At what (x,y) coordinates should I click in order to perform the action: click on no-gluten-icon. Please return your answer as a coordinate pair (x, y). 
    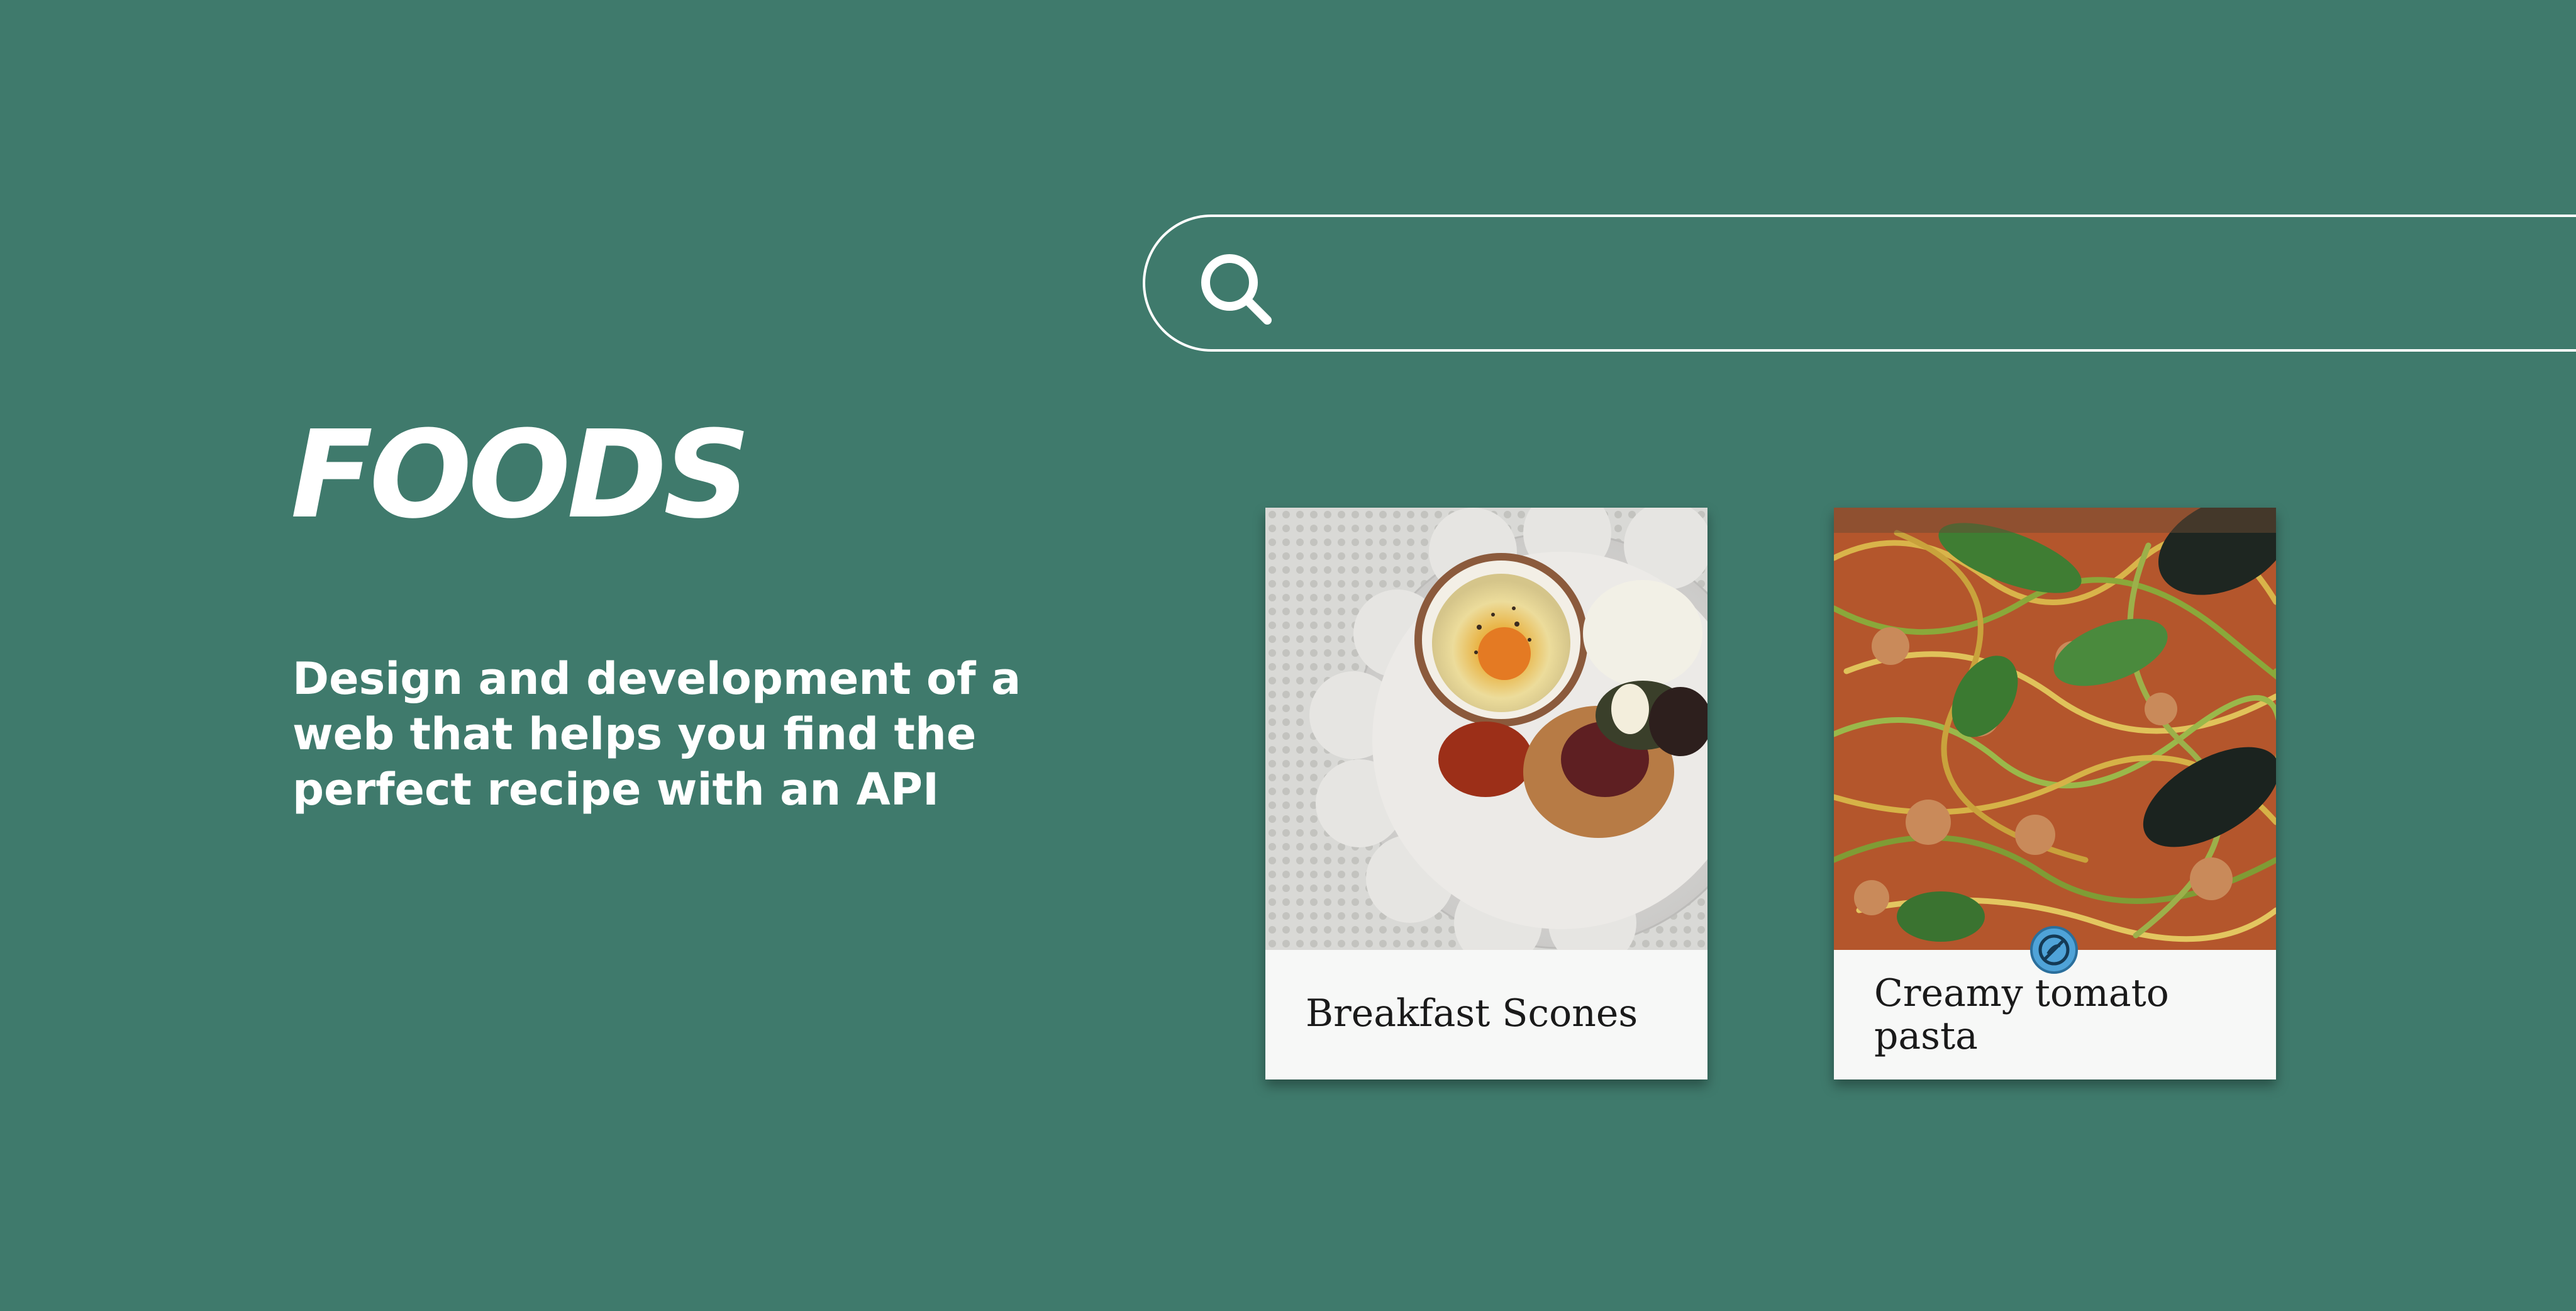
    Looking at the image, I should click on (2054, 950).